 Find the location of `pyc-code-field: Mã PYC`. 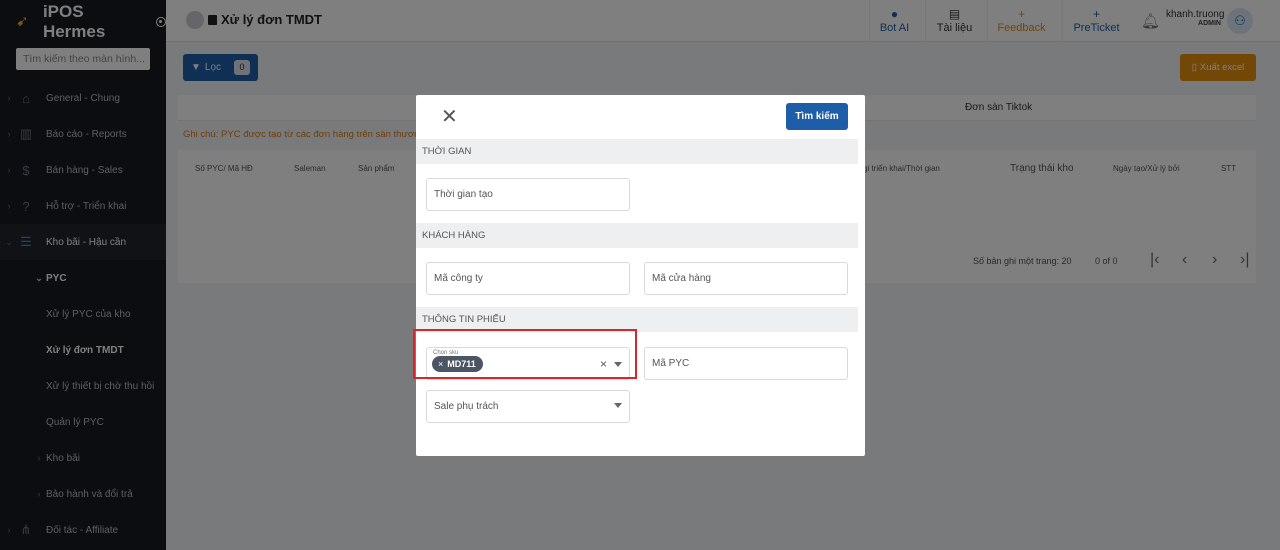

pyc-code-field: Mã PYC is located at coordinates (746, 363).